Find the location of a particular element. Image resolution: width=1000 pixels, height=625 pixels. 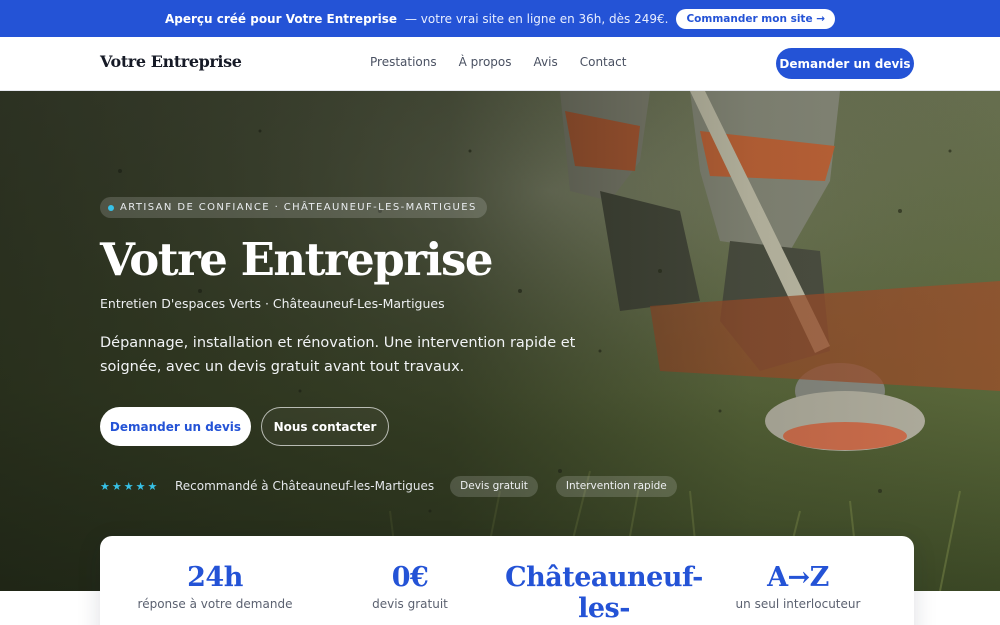

stat-value: 0€ is located at coordinates (410, 577).